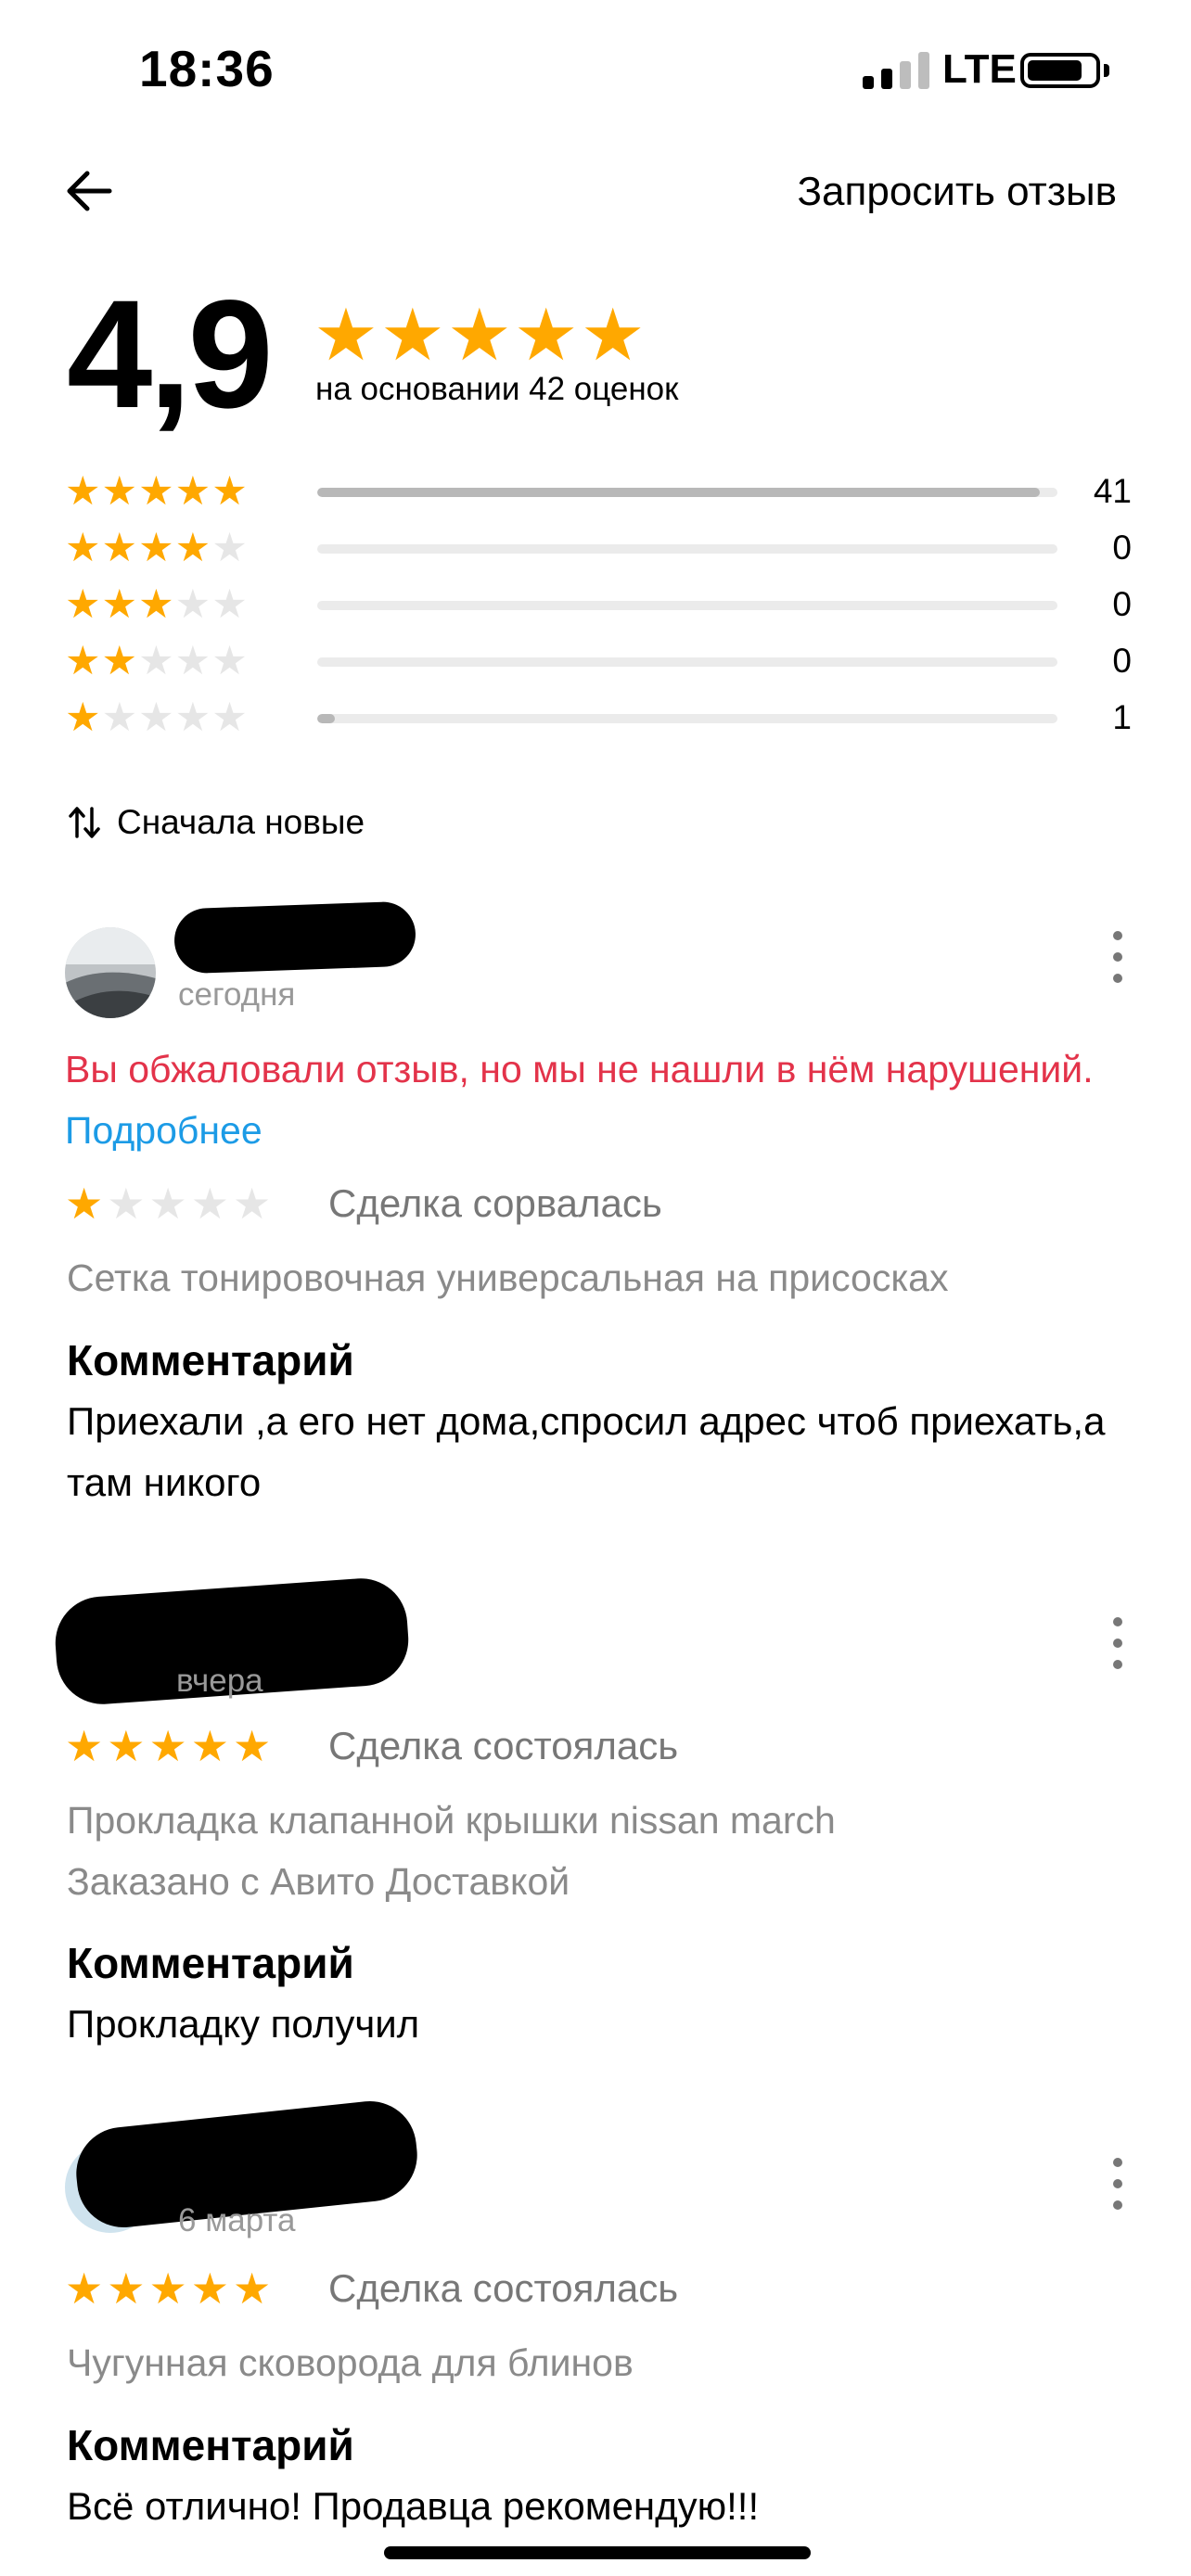 Image resolution: width=1191 pixels, height=2576 pixels. I want to click on item-title: Чугунная сковорода для блинов, so click(350, 2362).